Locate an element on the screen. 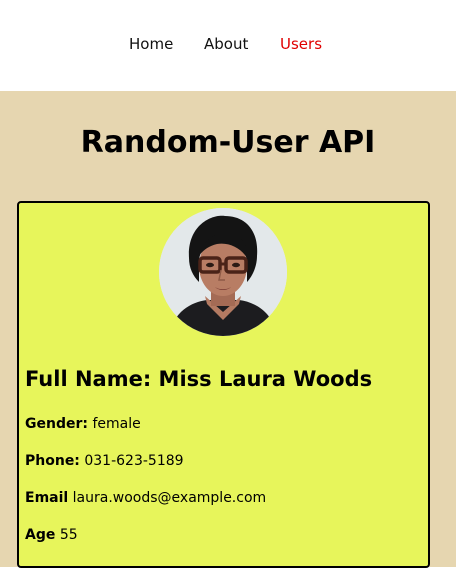  age-label: Age is located at coordinates (40, 535).